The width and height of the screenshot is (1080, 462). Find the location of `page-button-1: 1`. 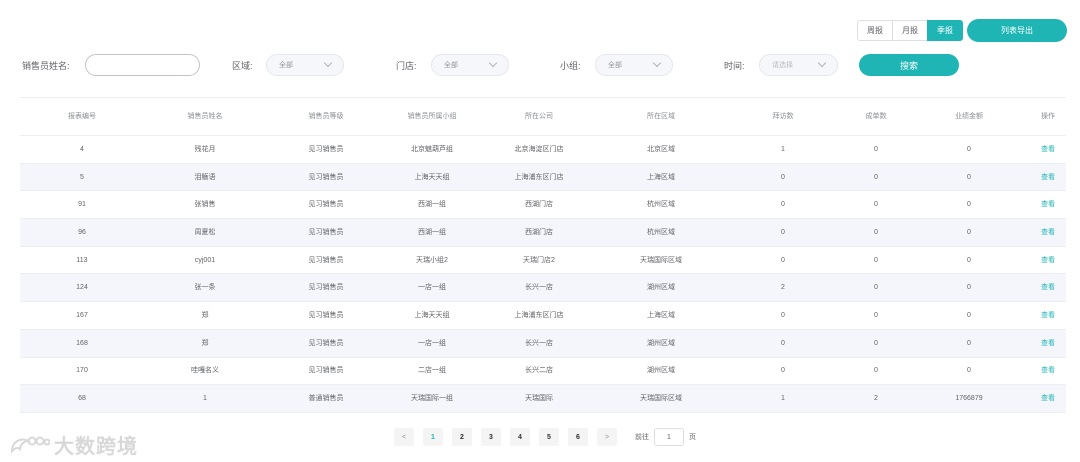

page-button-1: 1 is located at coordinates (433, 437).